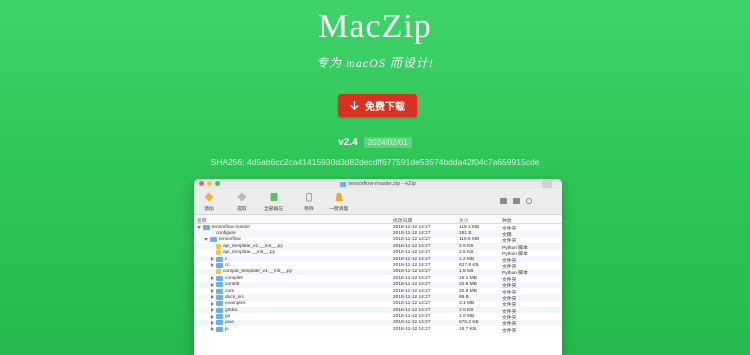 This screenshot has height=355, width=750. What do you see at coordinates (464, 220) in the screenshot?
I see `column-size: 大小` at bounding box center [464, 220].